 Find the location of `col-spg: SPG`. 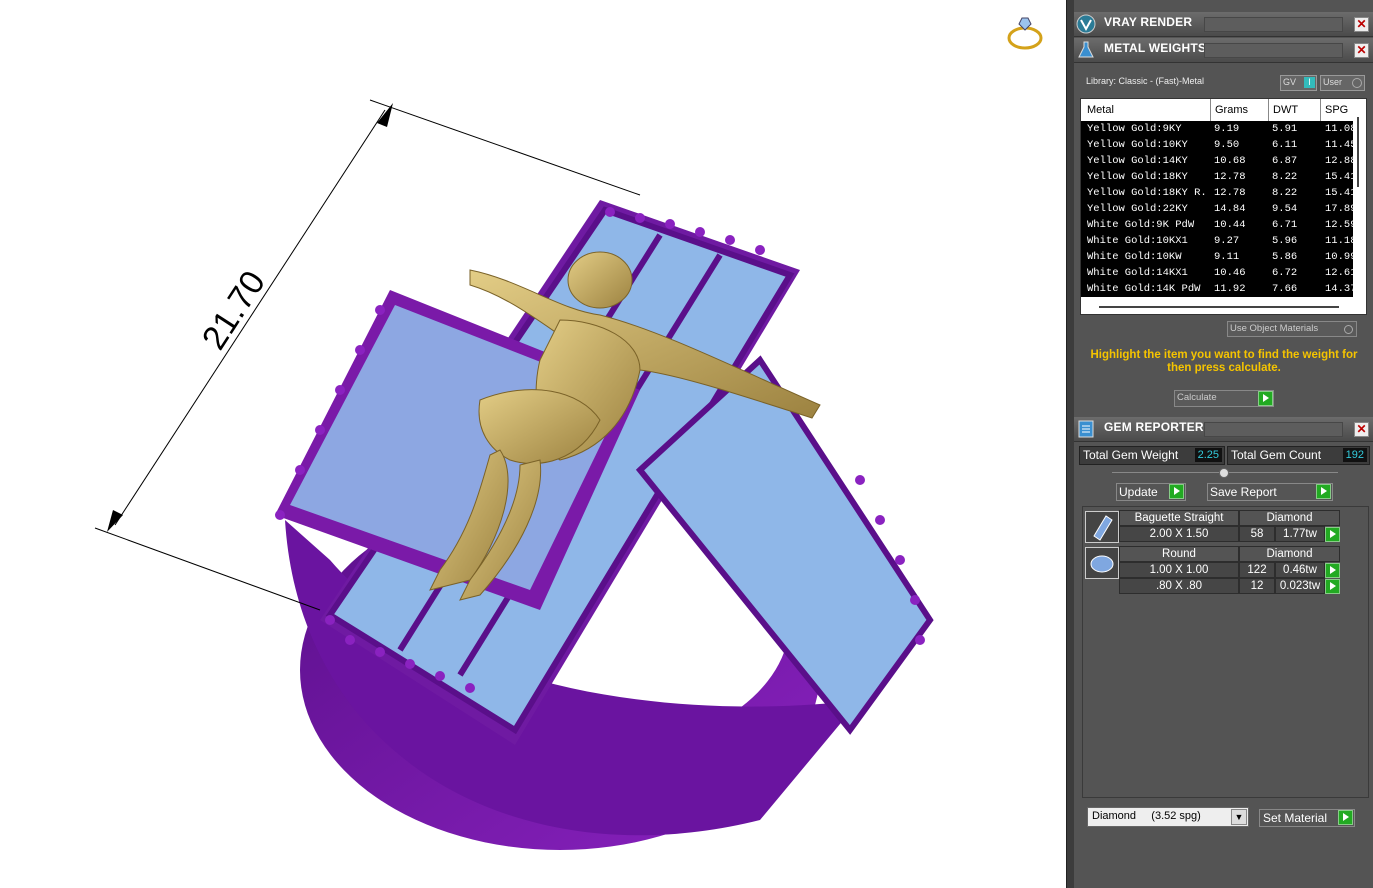

col-spg: SPG is located at coordinates (1336, 110).